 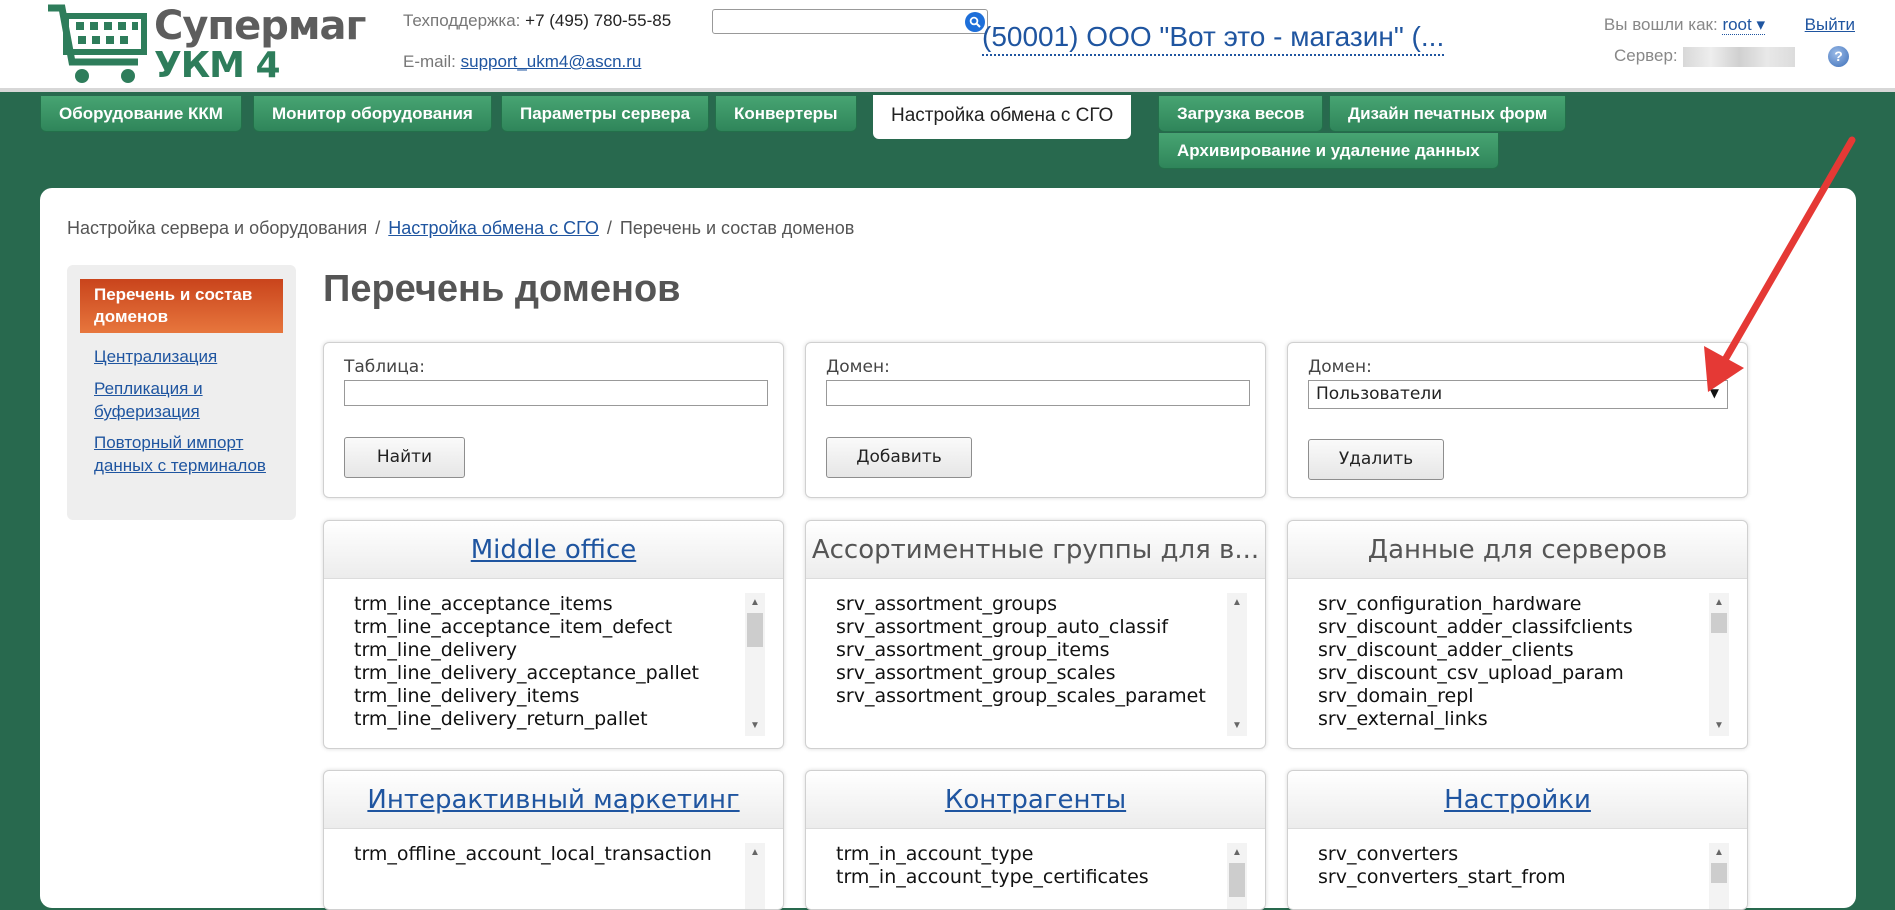 What do you see at coordinates (553, 420) in the screenshot?
I see `find-table-form: Таблица: Найти` at bounding box center [553, 420].